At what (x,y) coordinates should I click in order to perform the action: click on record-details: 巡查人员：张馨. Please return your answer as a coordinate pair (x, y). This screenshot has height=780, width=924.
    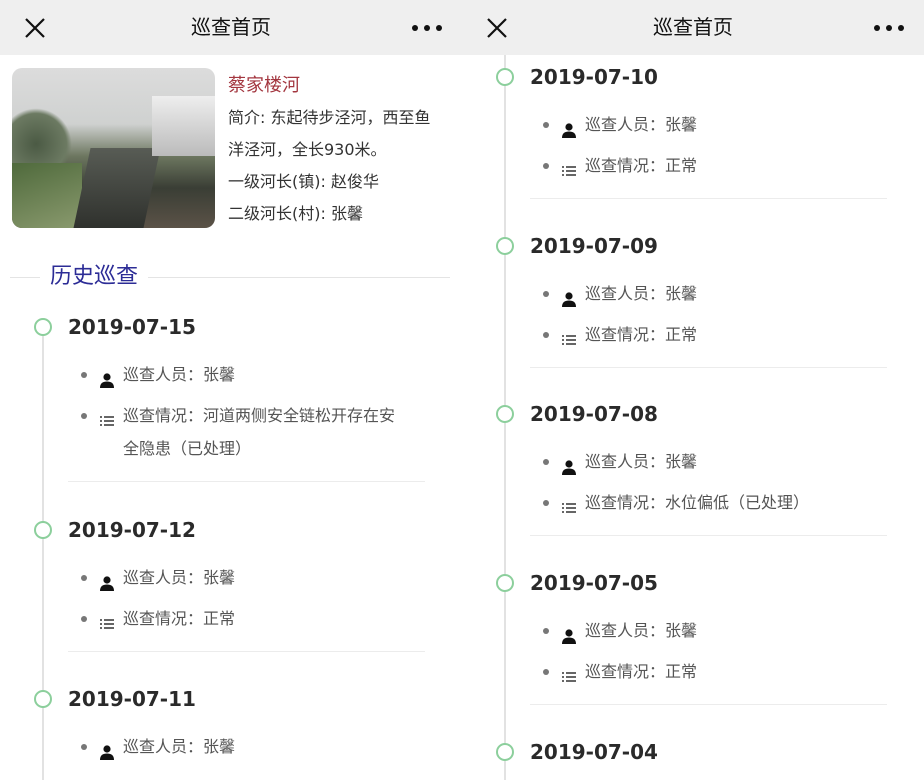
    Looking at the image, I should click on (241, 750).